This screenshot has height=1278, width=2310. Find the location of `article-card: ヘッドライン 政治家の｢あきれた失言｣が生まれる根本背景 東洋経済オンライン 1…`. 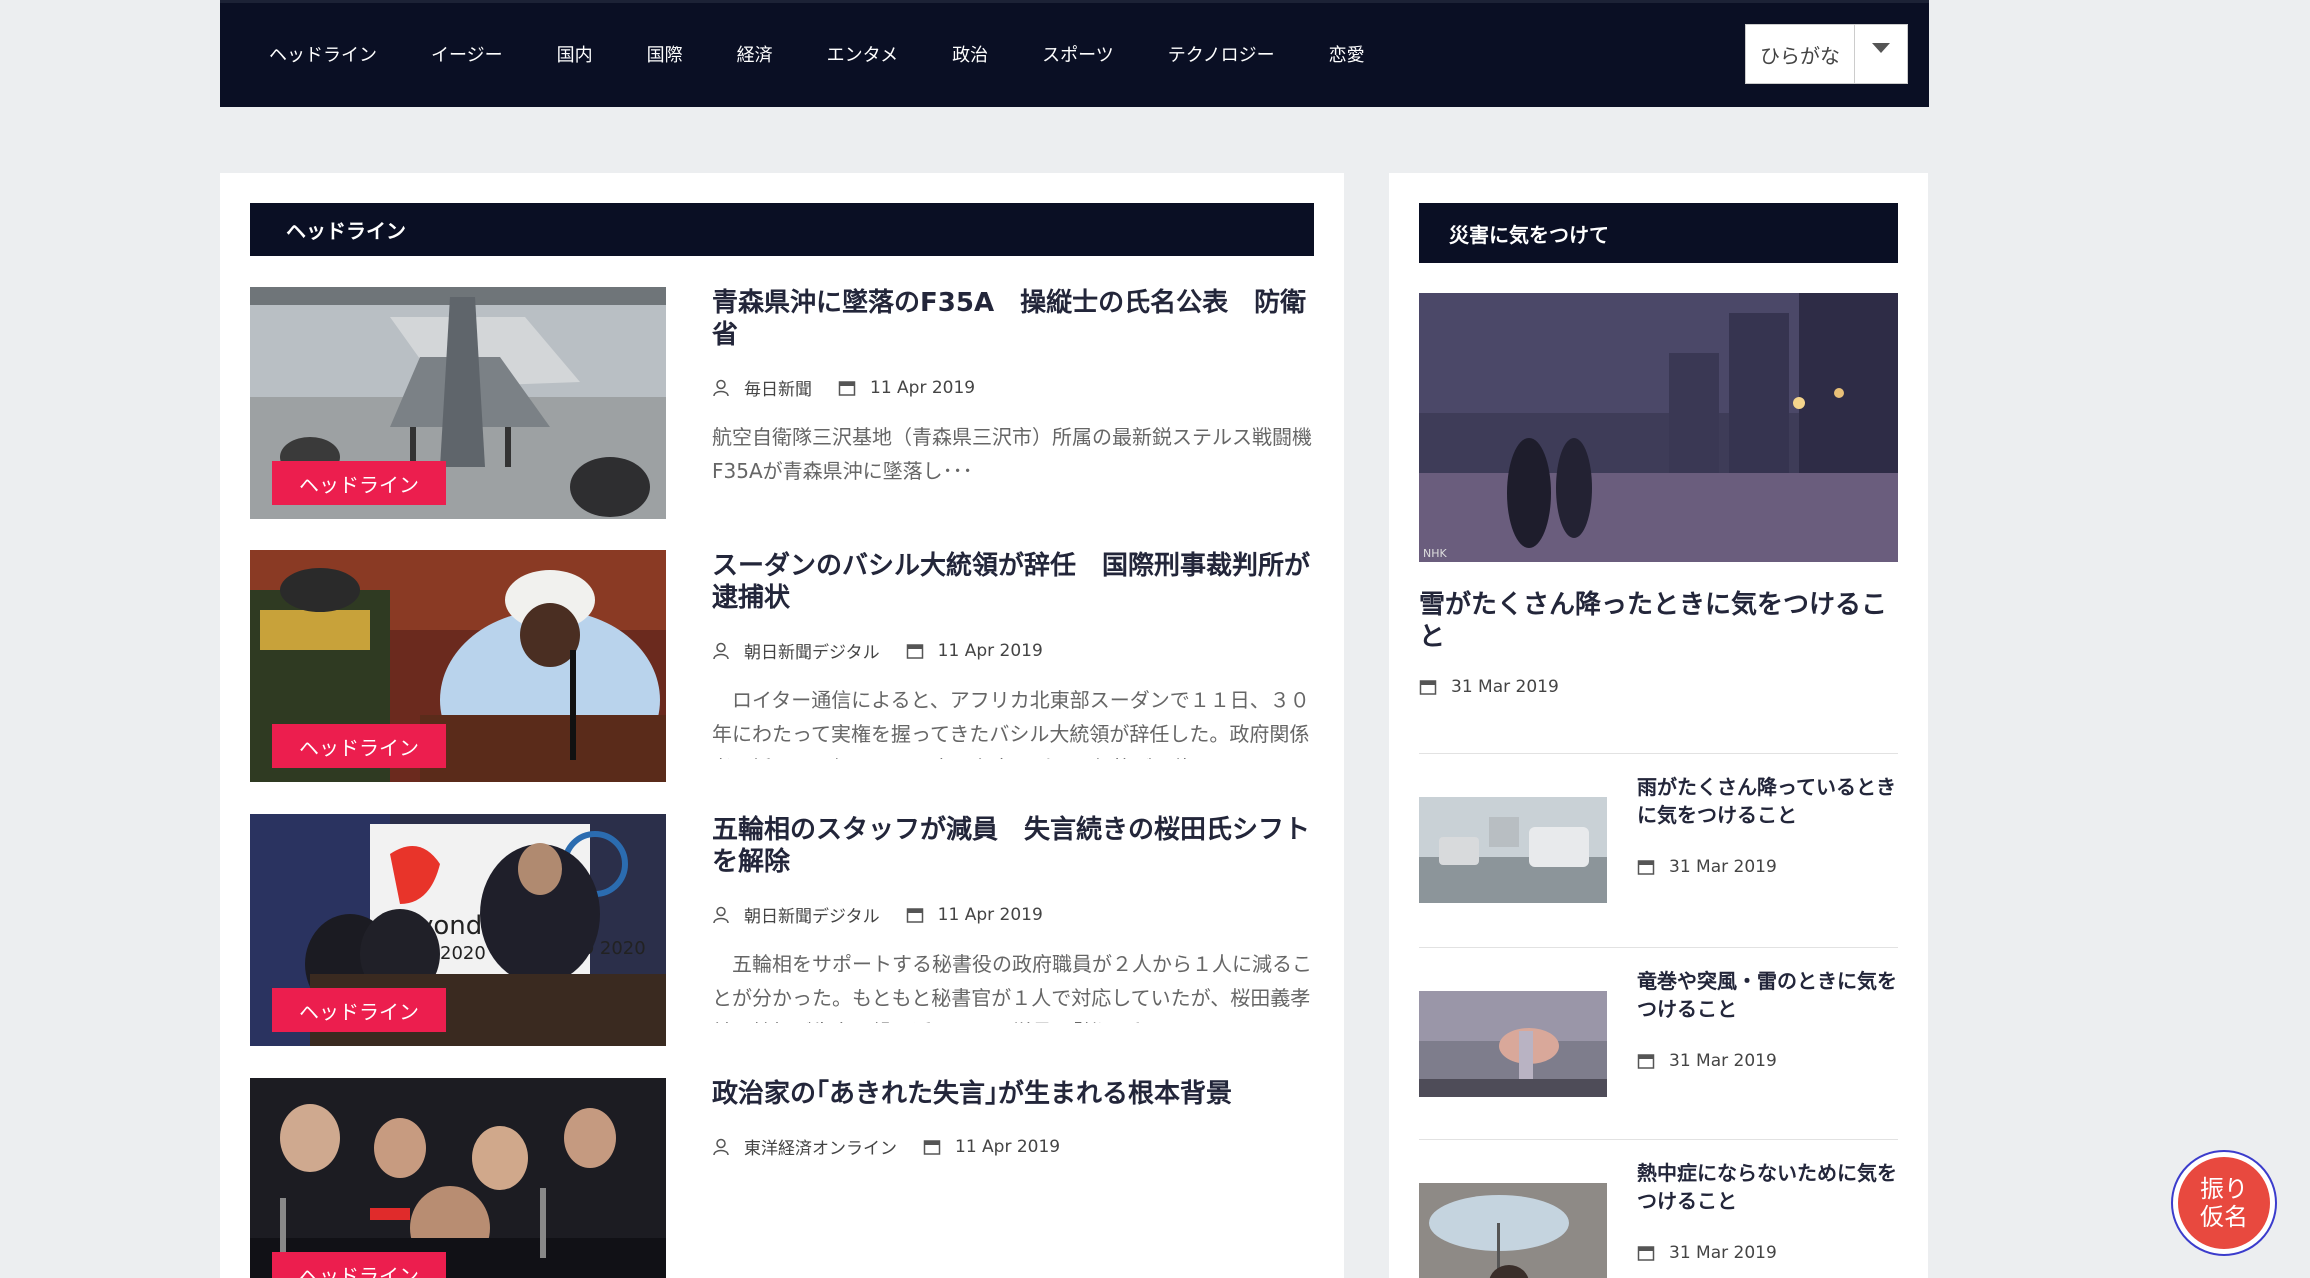

article-card: ヘッドライン 政治家の｢あきれた失言｣が生まれる根本背景 東洋経済オンライン 1… is located at coordinates (782, 1178).